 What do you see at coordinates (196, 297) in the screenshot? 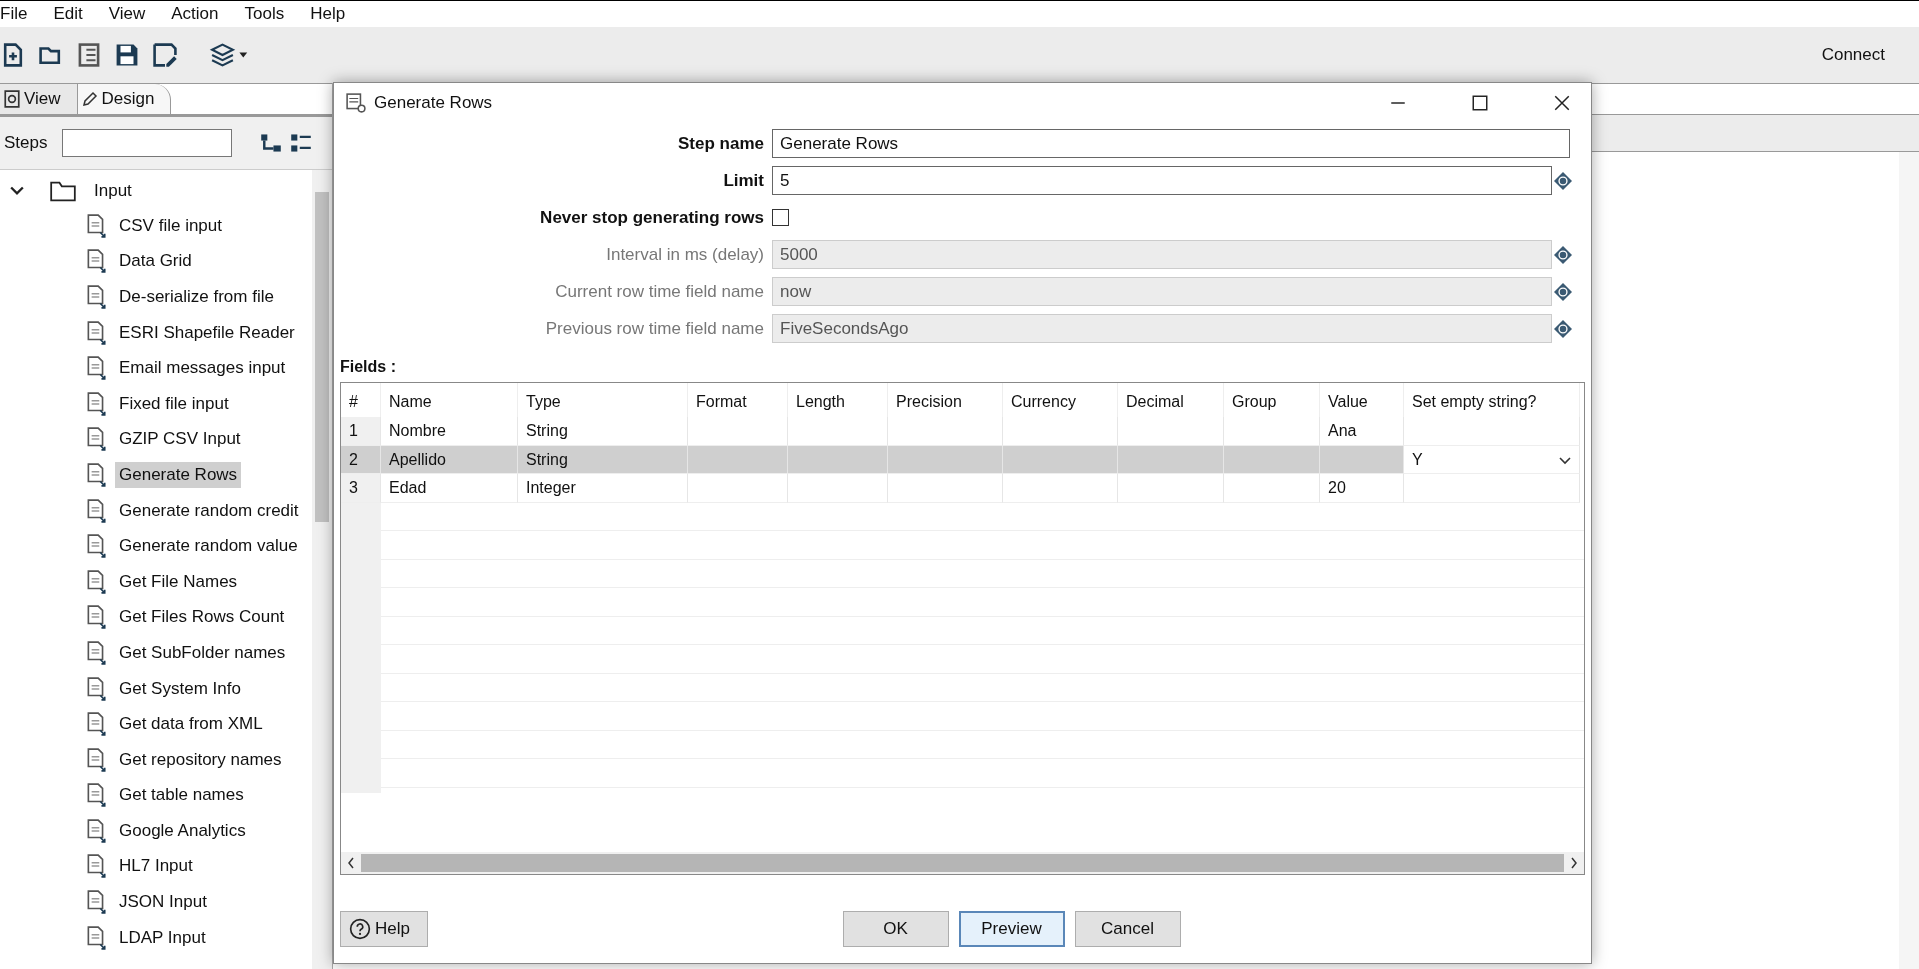
I see `tree-item: De-serialize from file` at bounding box center [196, 297].